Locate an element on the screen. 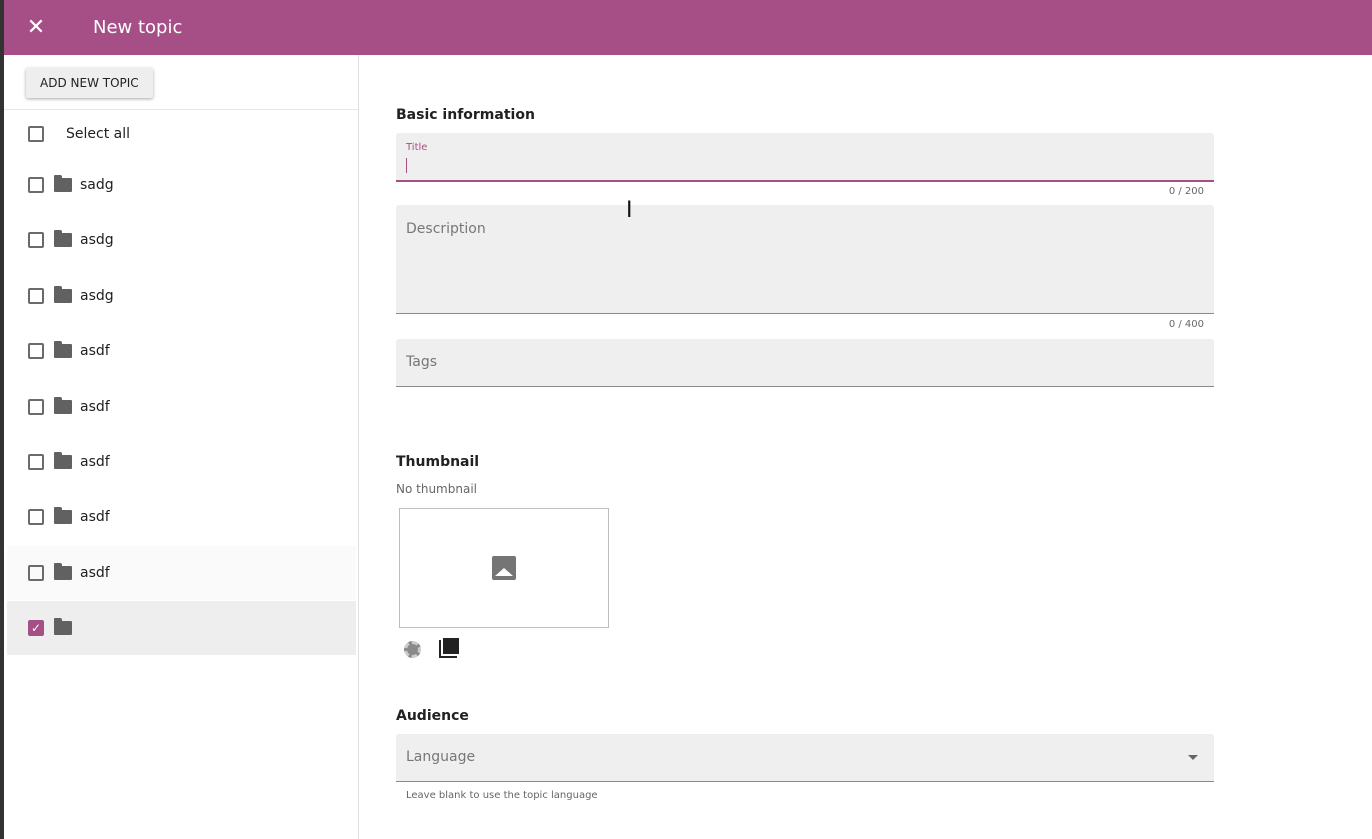 This screenshot has width=1372, height=839. add-new-topic-button: ADD NEW TOPIC is located at coordinates (89, 83).